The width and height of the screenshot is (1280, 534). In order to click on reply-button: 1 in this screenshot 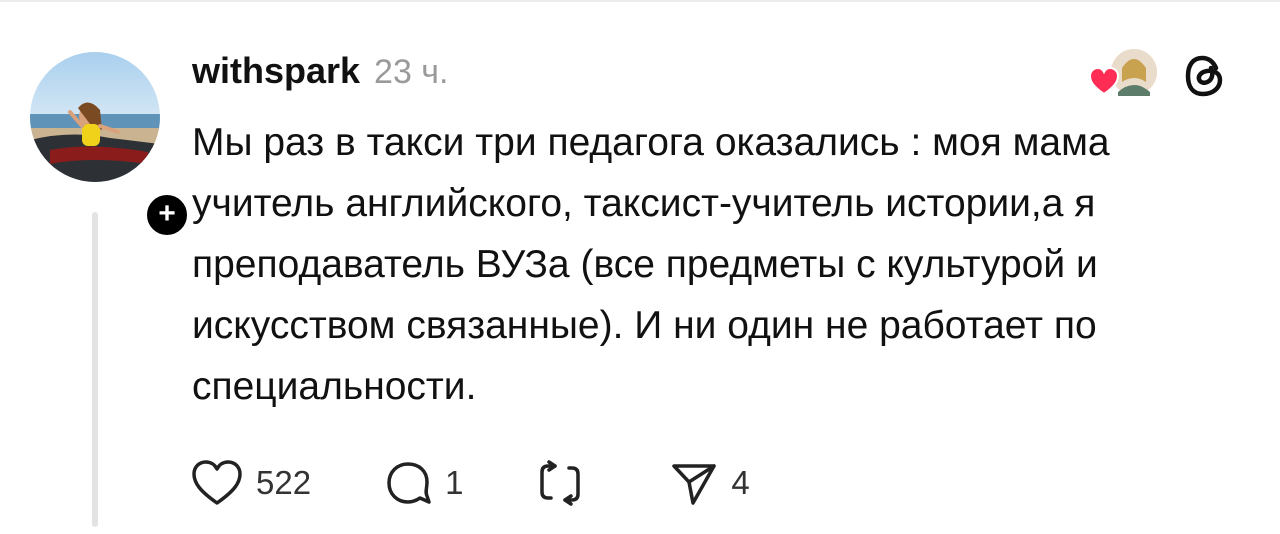, I will do `click(423, 483)`.